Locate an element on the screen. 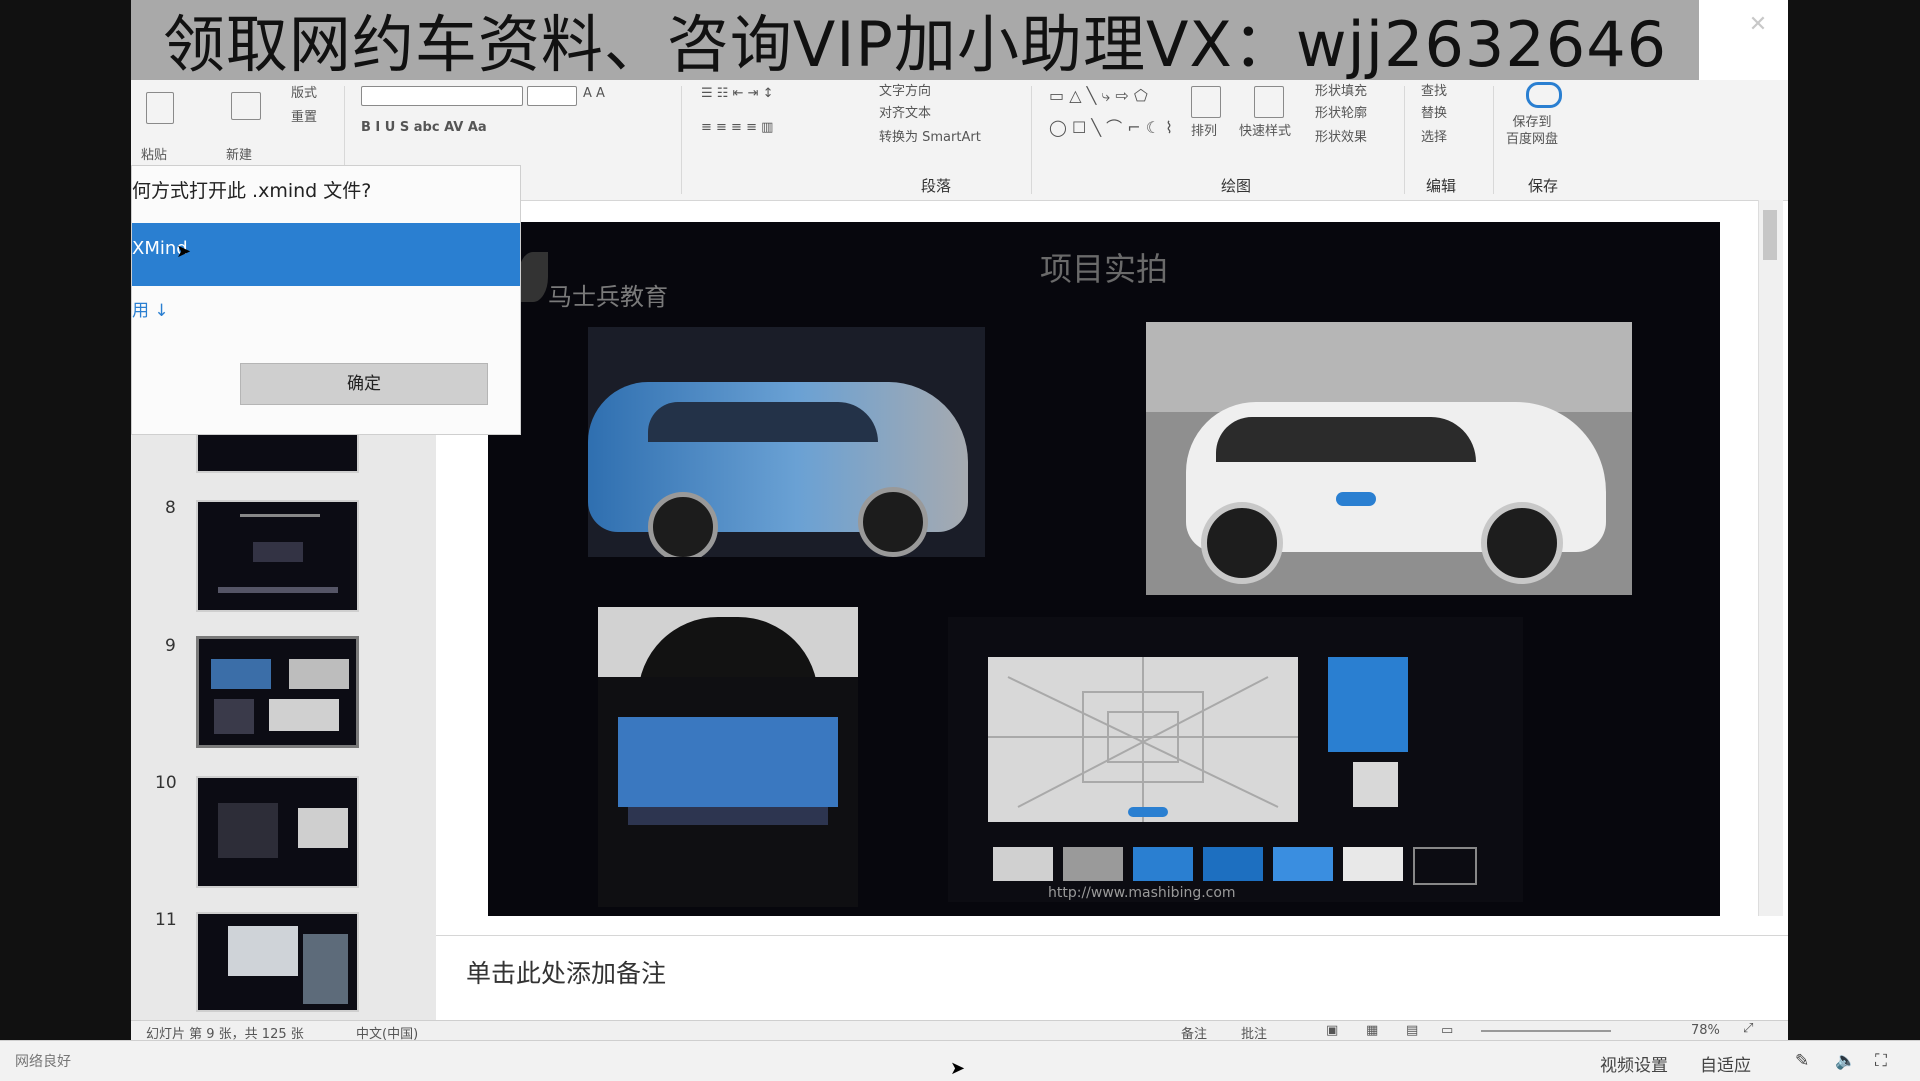 The image size is (1920, 1081). reset-button: 重置 is located at coordinates (304, 115).